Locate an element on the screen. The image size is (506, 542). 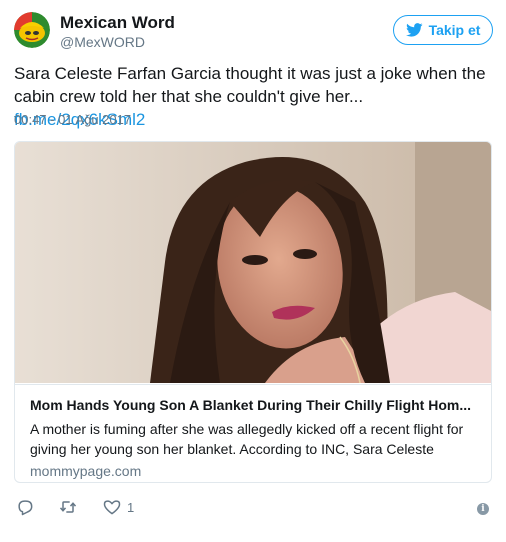
retweet-button is located at coordinates (68, 507).